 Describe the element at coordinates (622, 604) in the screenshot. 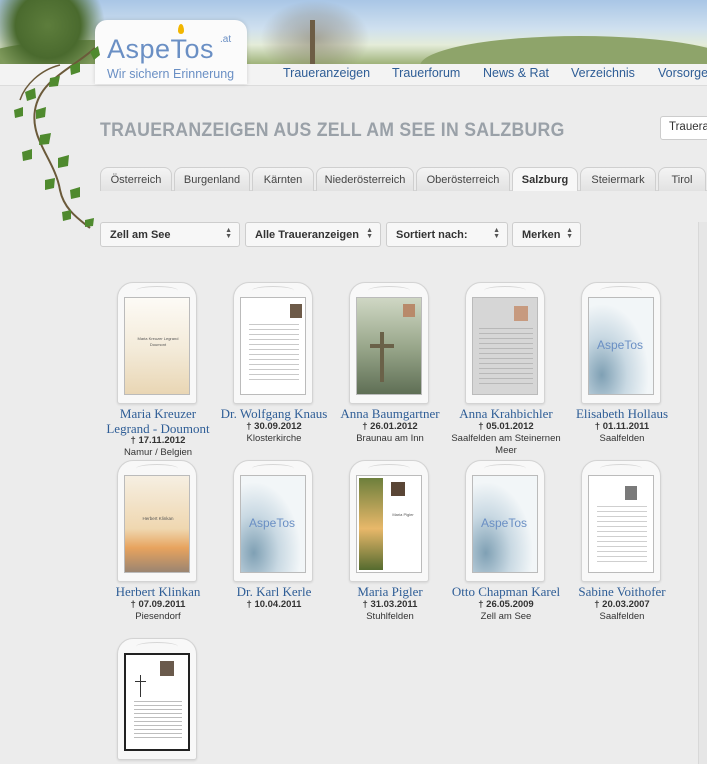

I see `obituary-date: † 20.03.2007` at that location.